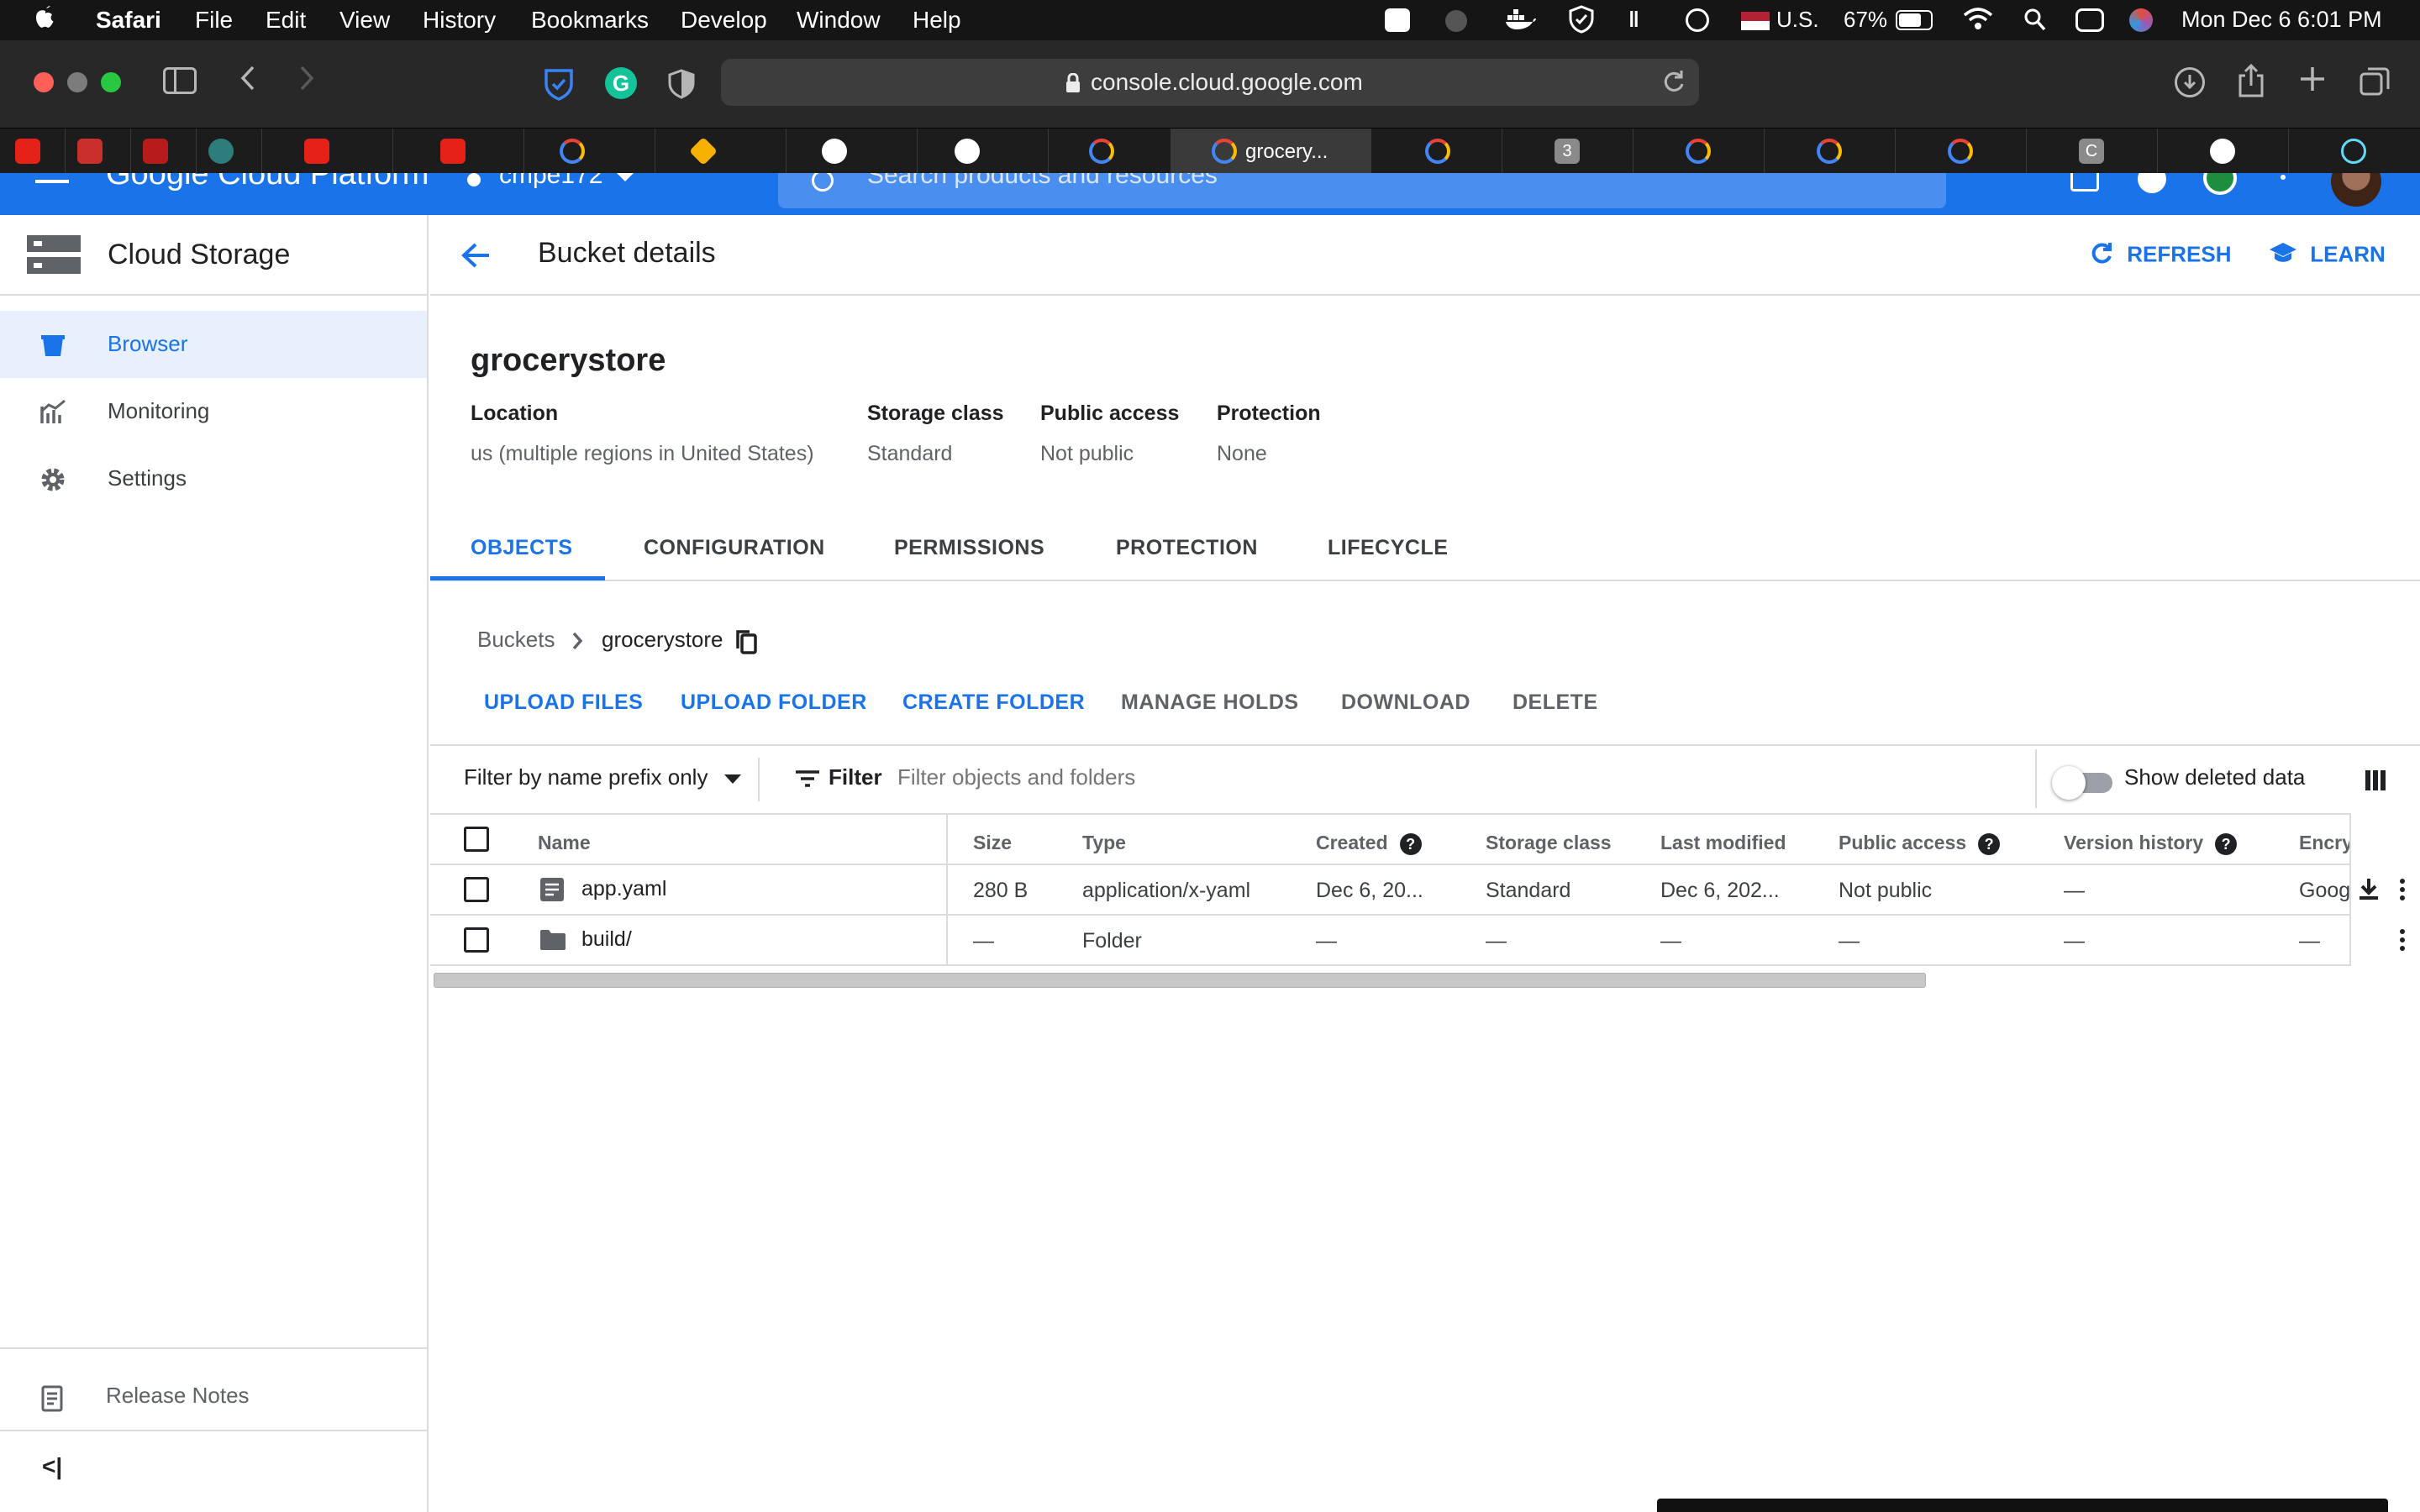 The height and width of the screenshot is (1512, 2420). What do you see at coordinates (214, 478) in the screenshot?
I see `sidebar-item-settings: Settings` at bounding box center [214, 478].